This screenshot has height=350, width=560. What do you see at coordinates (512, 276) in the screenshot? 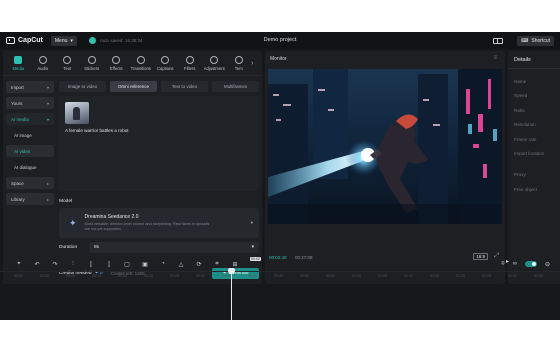
I see `ruler-tick: 01:30` at bounding box center [512, 276].